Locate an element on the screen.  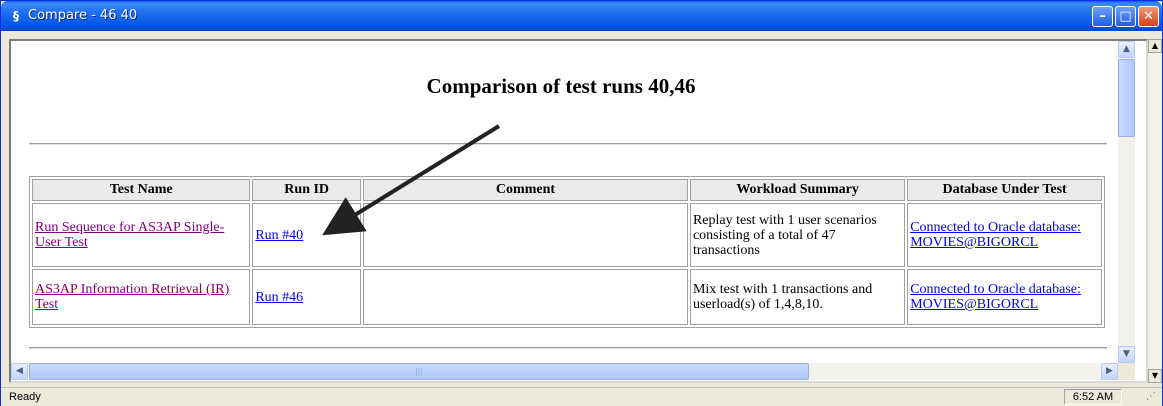
vertical-scroll-thumb is located at coordinates (1126, 98).